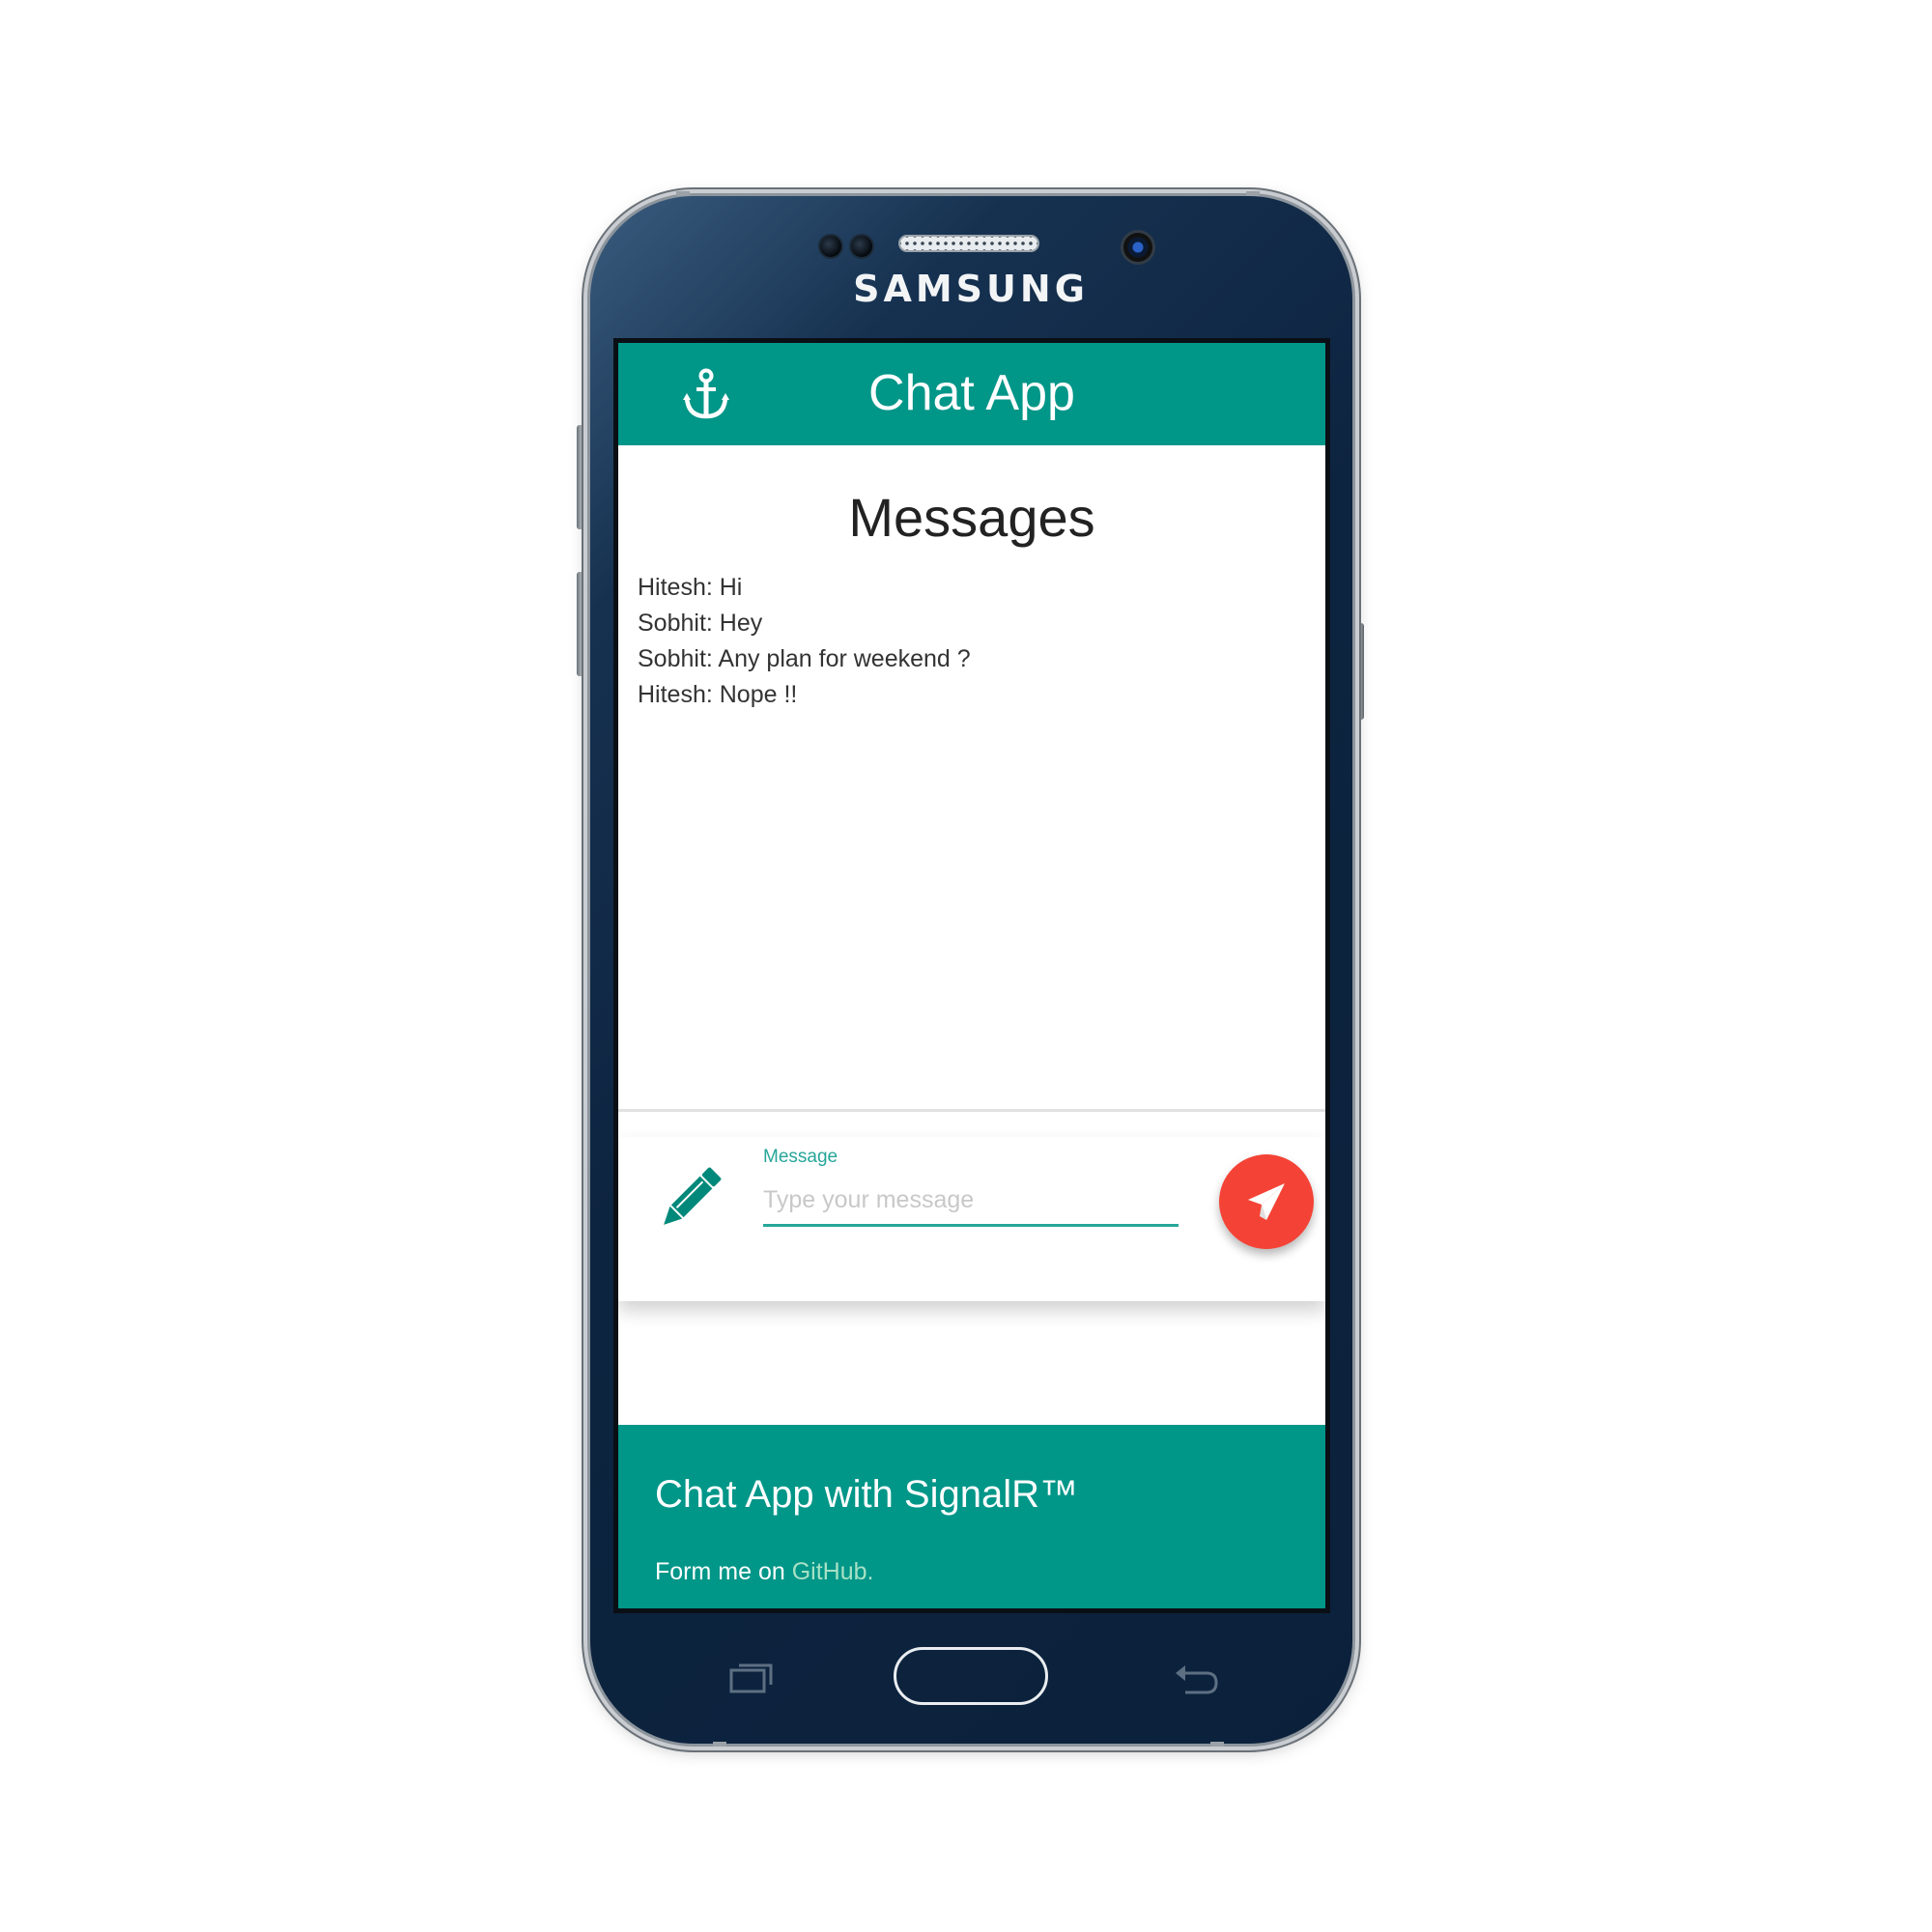 The image size is (1932, 1932). Describe the element at coordinates (867, 1494) in the screenshot. I see `footer-title: Chat App with SignalR™` at that location.